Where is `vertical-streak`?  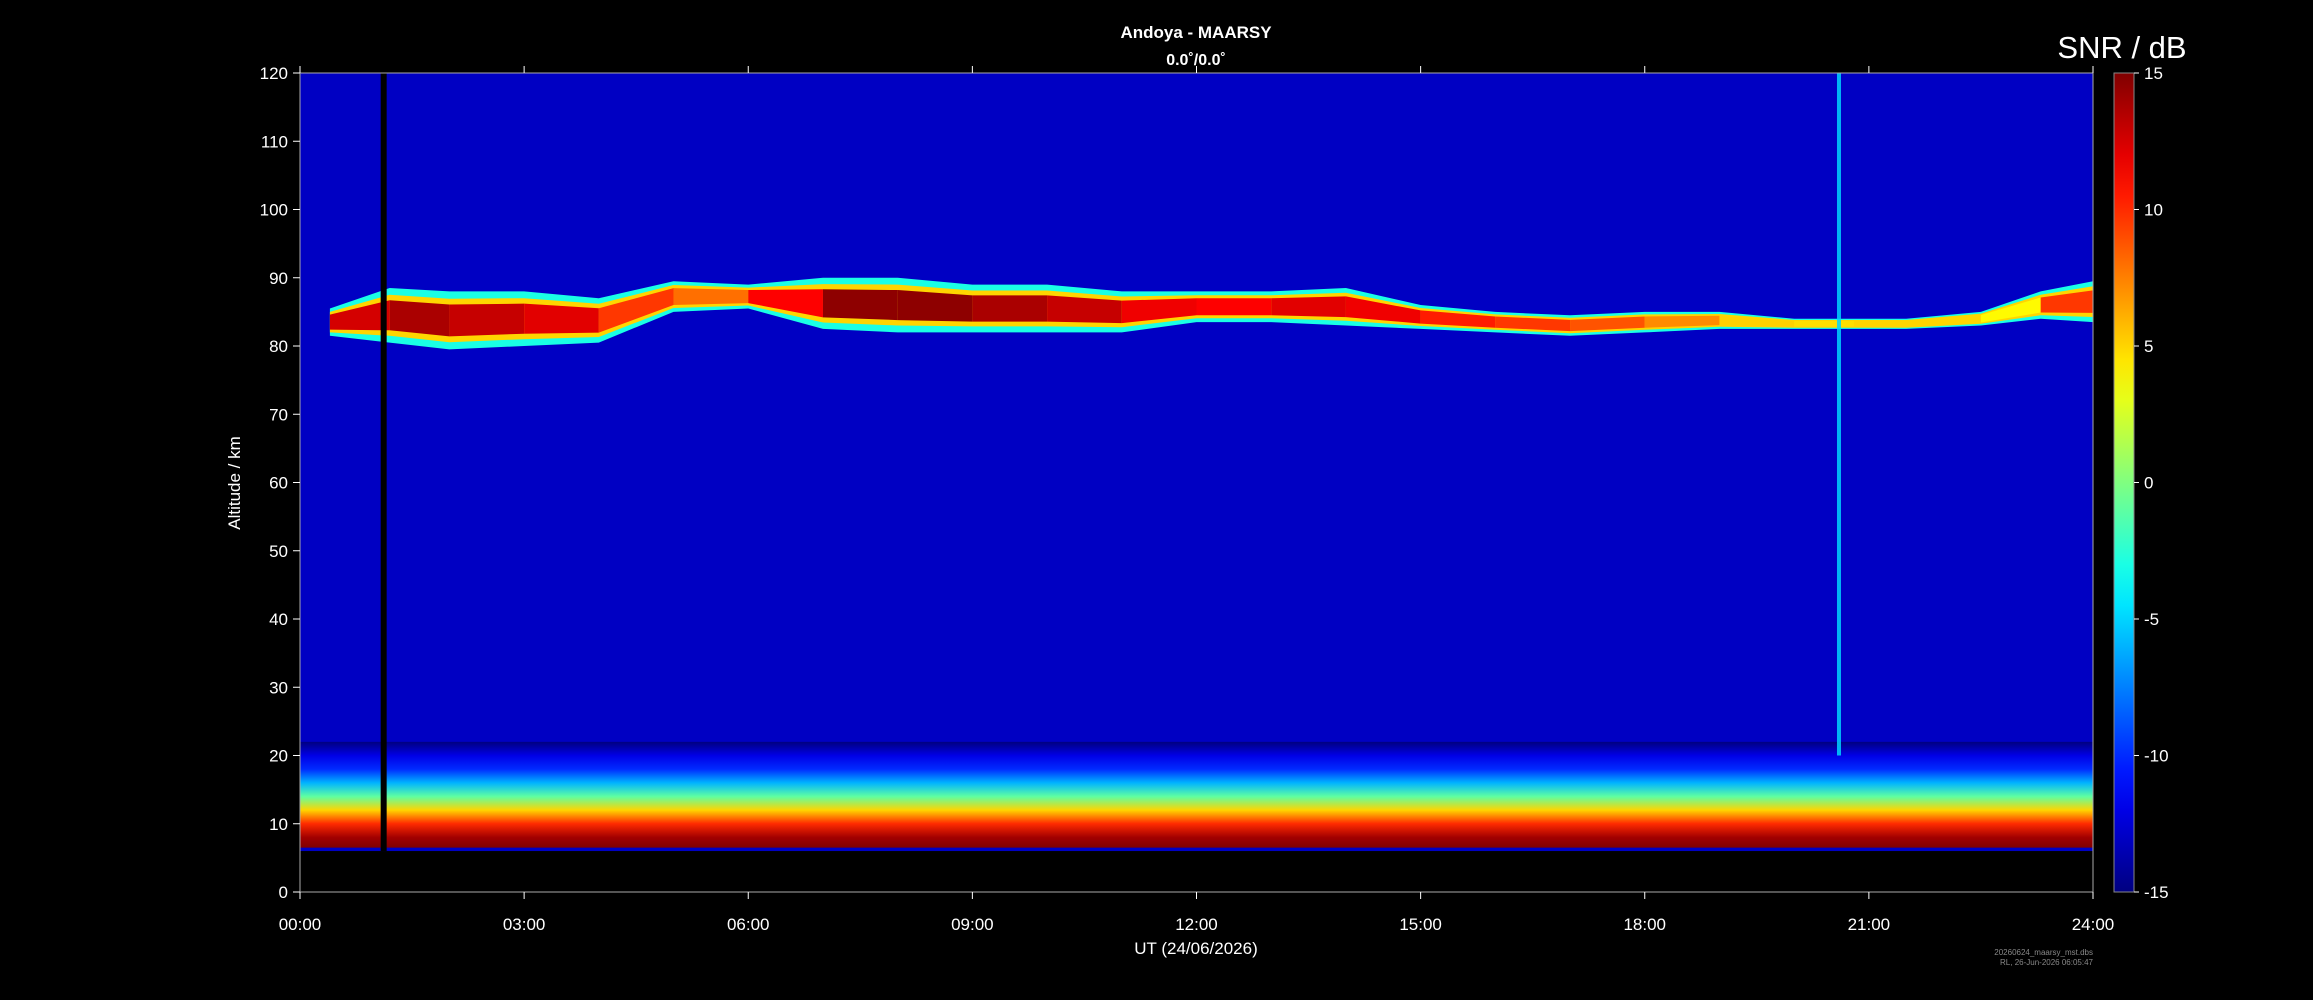
vertical-streak is located at coordinates (1838, 414).